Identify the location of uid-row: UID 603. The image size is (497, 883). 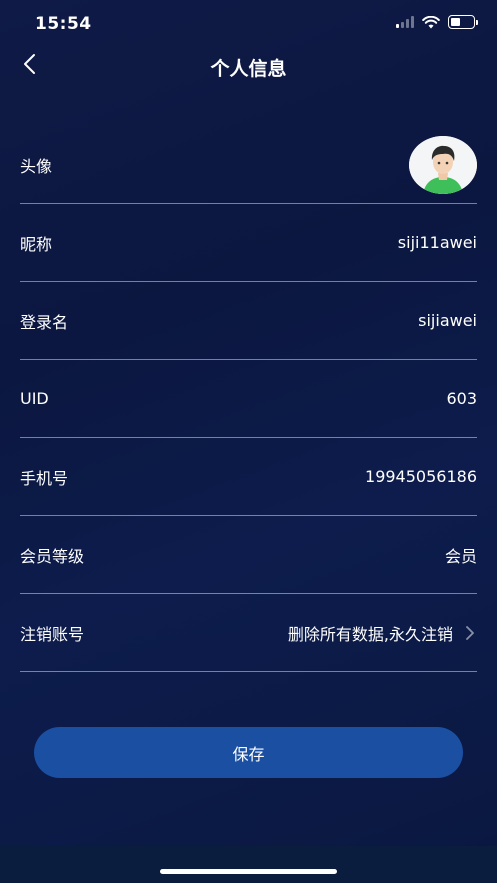
(248, 399).